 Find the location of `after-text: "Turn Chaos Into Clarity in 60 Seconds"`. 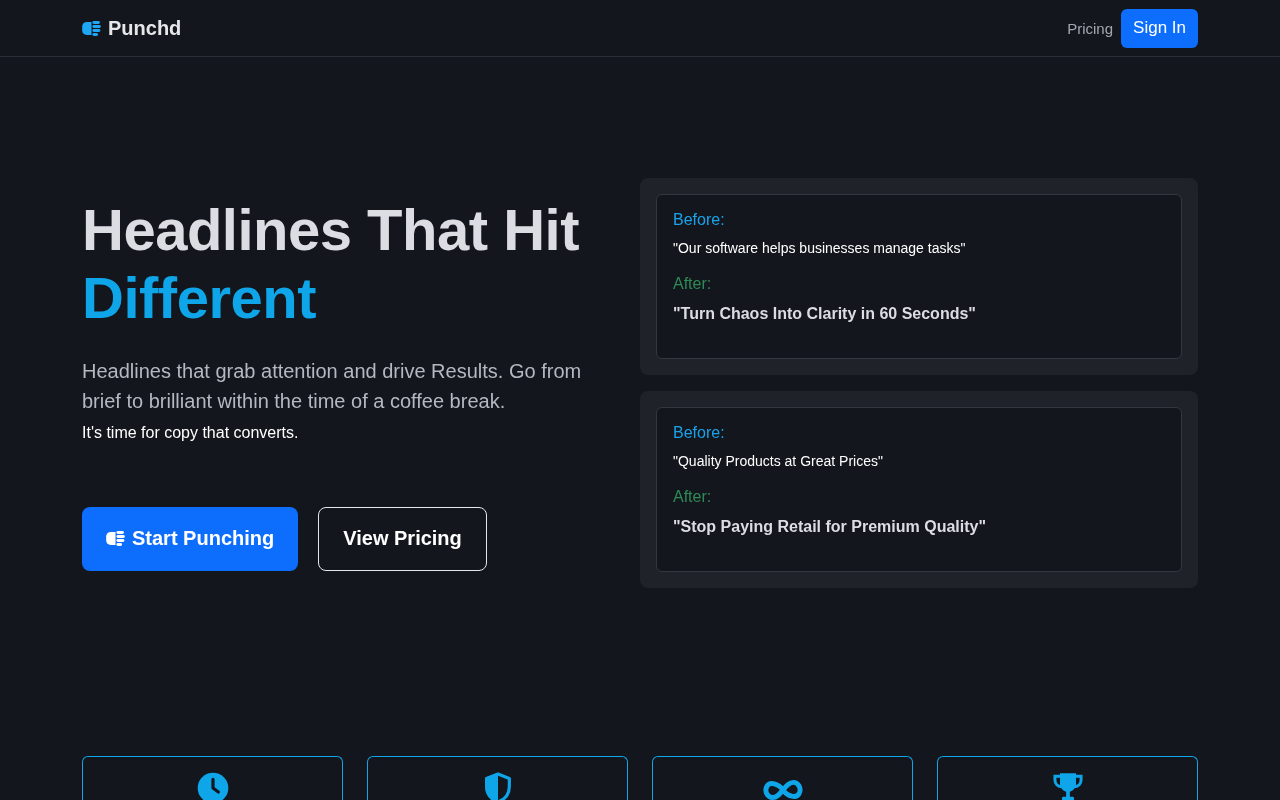

after-text: "Turn Chaos Into Clarity in 60 Seconds" is located at coordinates (825, 314).